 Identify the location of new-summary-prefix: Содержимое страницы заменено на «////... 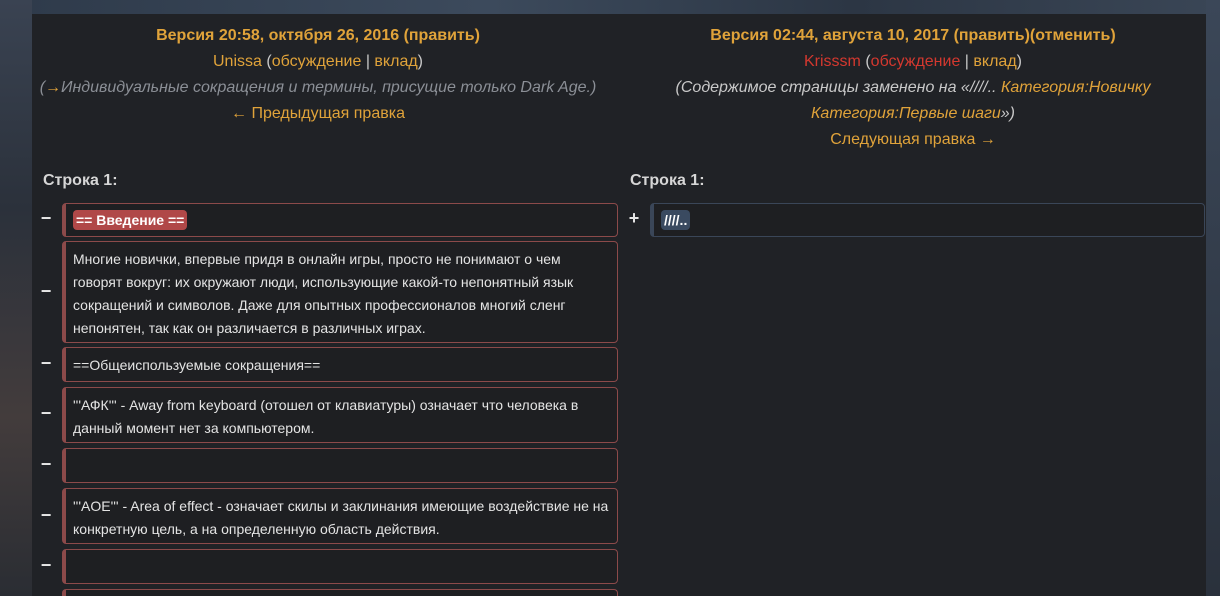
(840, 87).